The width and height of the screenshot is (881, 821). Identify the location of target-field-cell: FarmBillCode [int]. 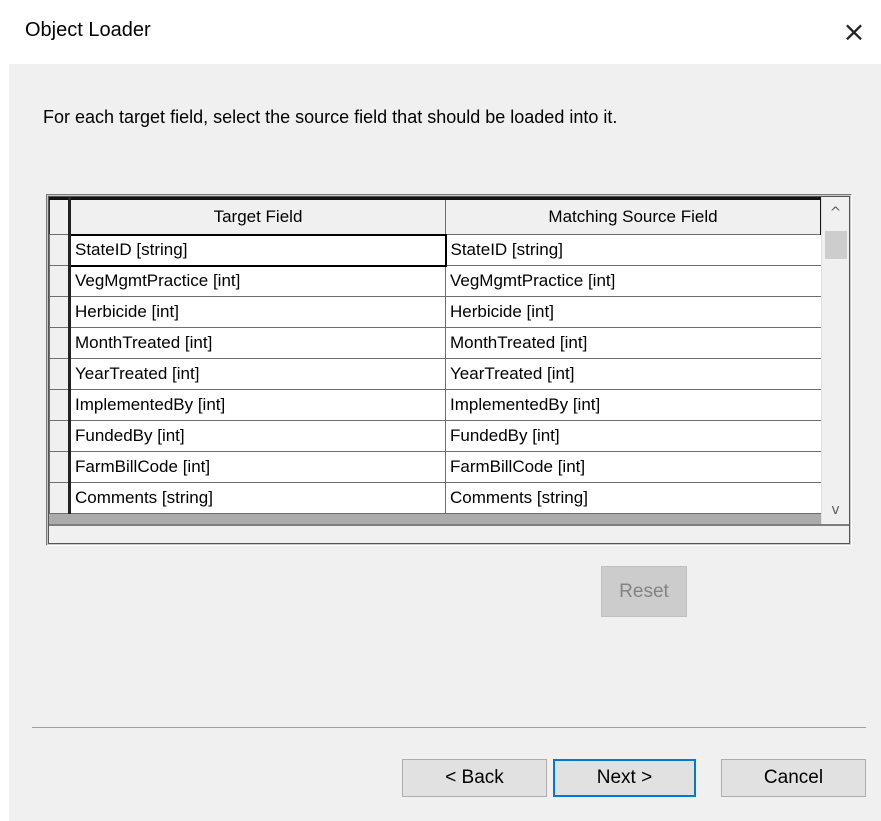
(257, 467).